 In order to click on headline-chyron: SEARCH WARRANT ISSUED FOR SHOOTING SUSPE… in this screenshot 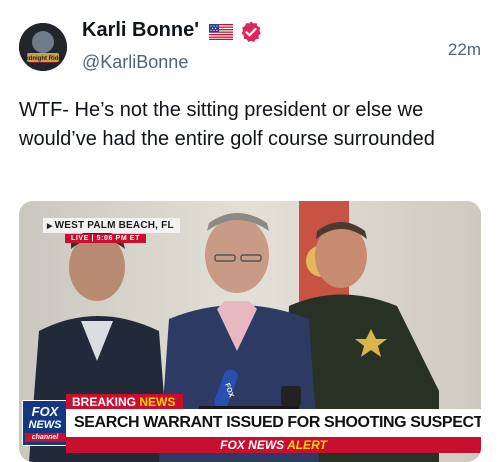, I will do `click(273, 423)`.